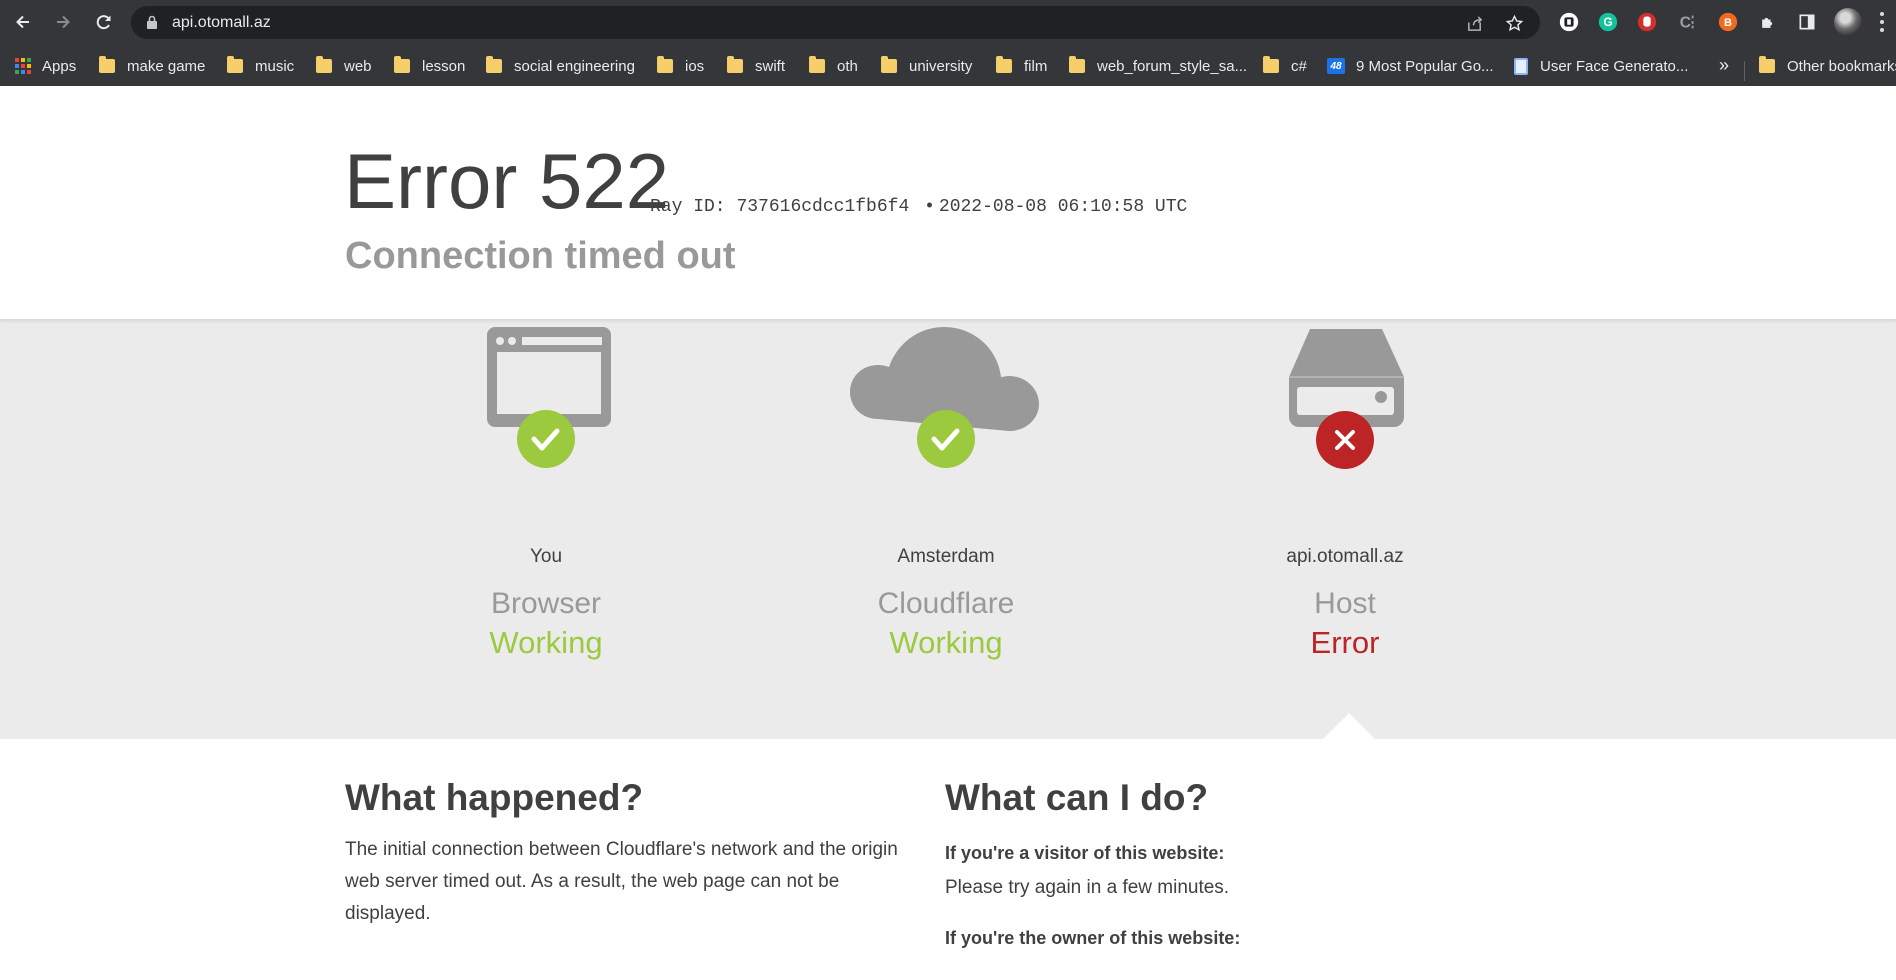 Image resolution: width=1896 pixels, height=980 pixels. I want to click on node-type: Host, so click(1345, 603).